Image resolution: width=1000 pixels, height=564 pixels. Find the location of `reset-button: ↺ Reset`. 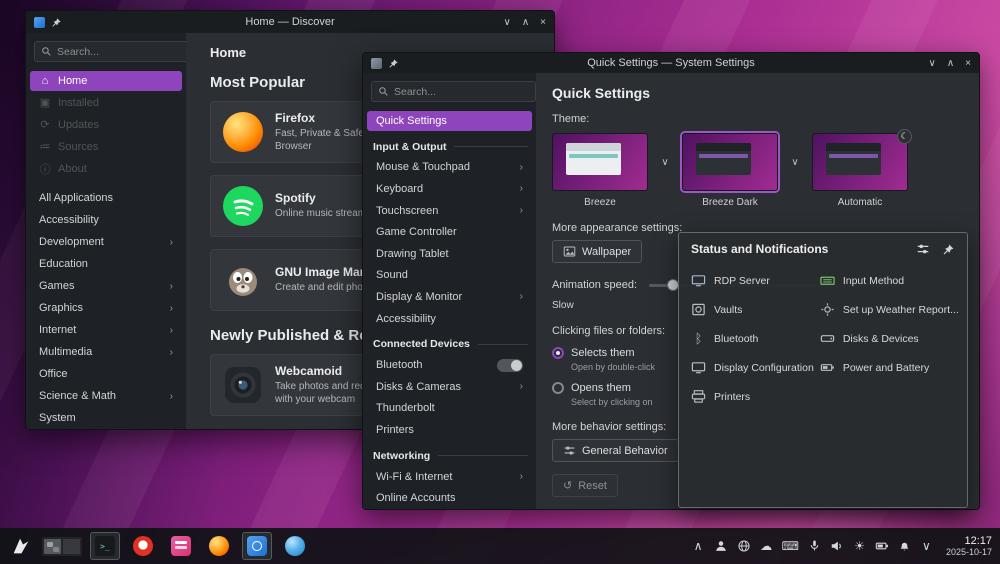

reset-button: ↺ Reset is located at coordinates (585, 485).